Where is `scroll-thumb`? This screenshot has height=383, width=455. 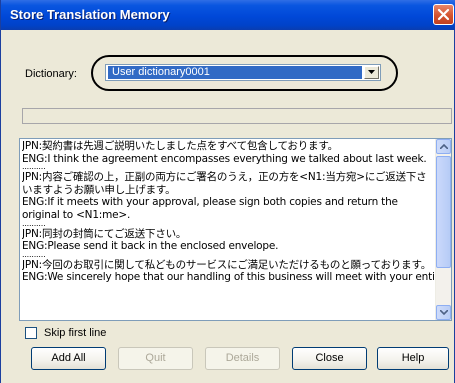
scroll-thumb is located at coordinates (443, 212).